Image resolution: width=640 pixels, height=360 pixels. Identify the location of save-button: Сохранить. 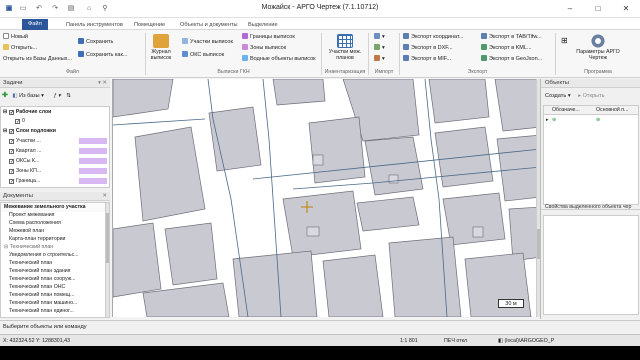
(95, 42).